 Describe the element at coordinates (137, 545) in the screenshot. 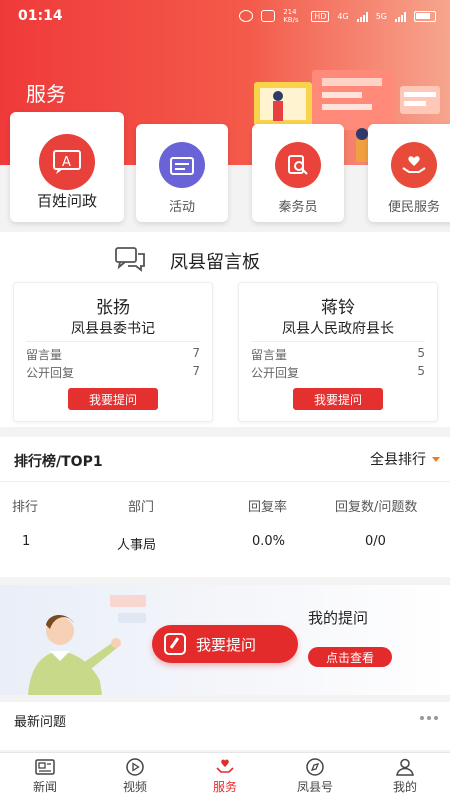

I see `table-cell-department: 人事局` at that location.